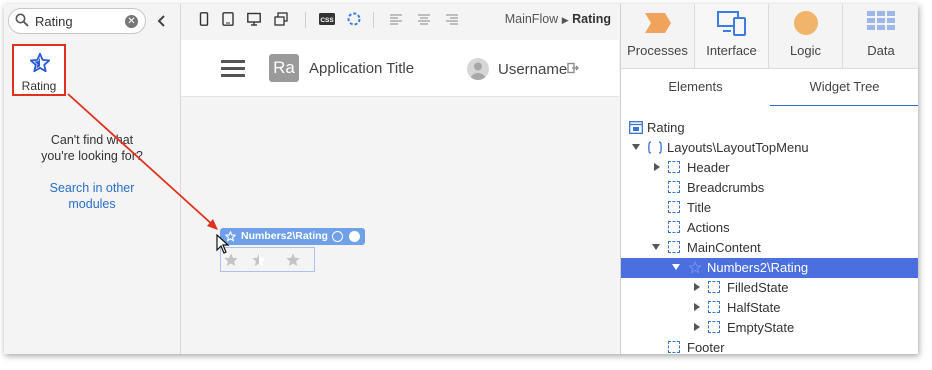 The width and height of the screenshot is (932, 370). What do you see at coordinates (533, 69) in the screenshot?
I see `username-label: Username` at bounding box center [533, 69].